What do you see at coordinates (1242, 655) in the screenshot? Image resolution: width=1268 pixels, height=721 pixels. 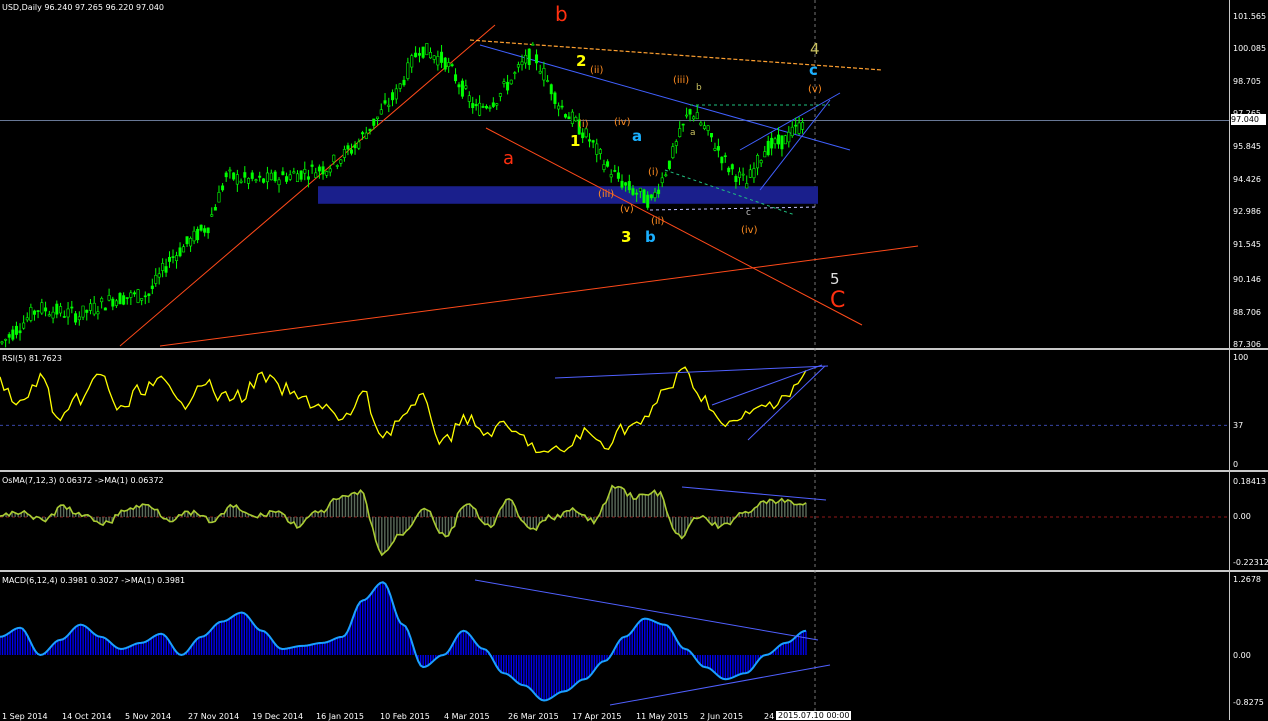 I see `macd-tick: 0.00` at bounding box center [1242, 655].